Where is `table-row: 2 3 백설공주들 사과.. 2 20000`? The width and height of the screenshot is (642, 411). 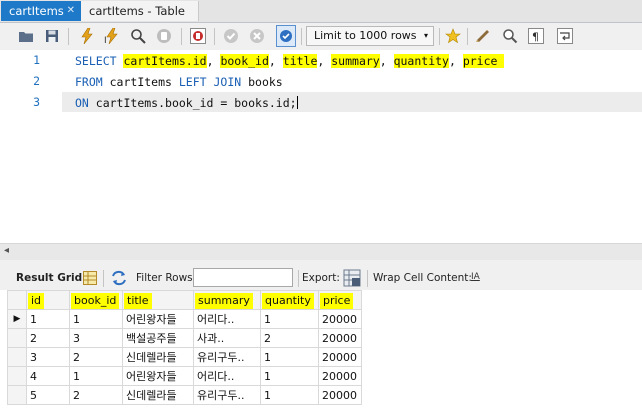
table-row: 2 3 백설공주들 사과.. 2 20000 is located at coordinates (184, 338).